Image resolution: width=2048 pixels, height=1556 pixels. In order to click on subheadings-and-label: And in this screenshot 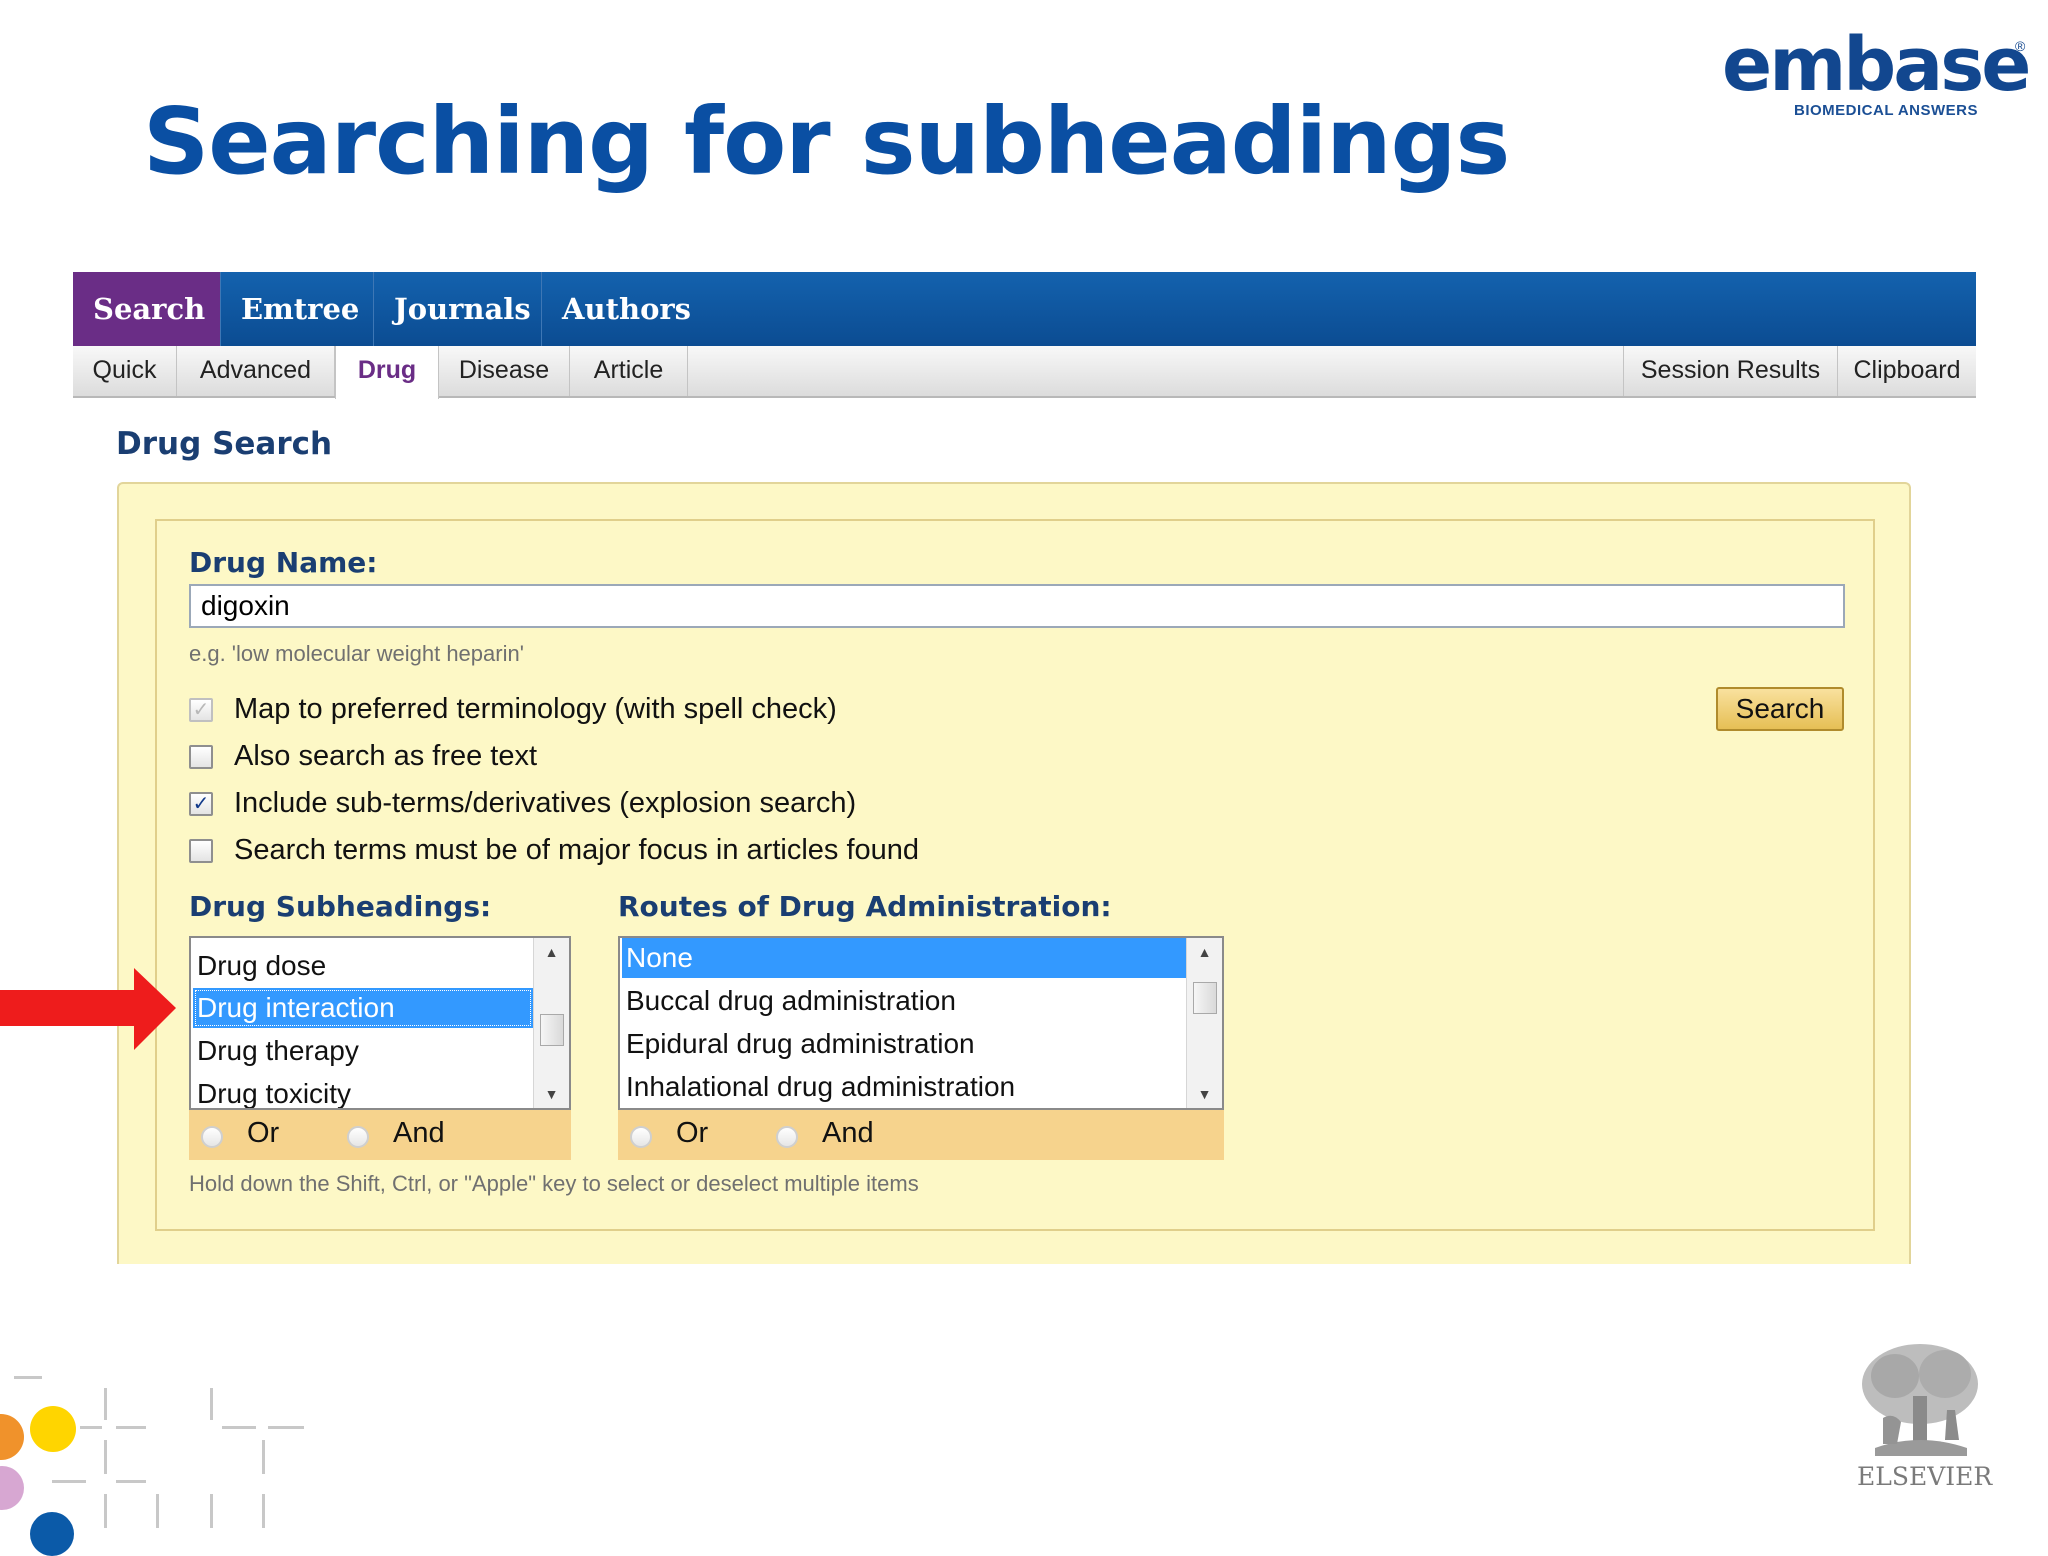, I will do `click(419, 1133)`.